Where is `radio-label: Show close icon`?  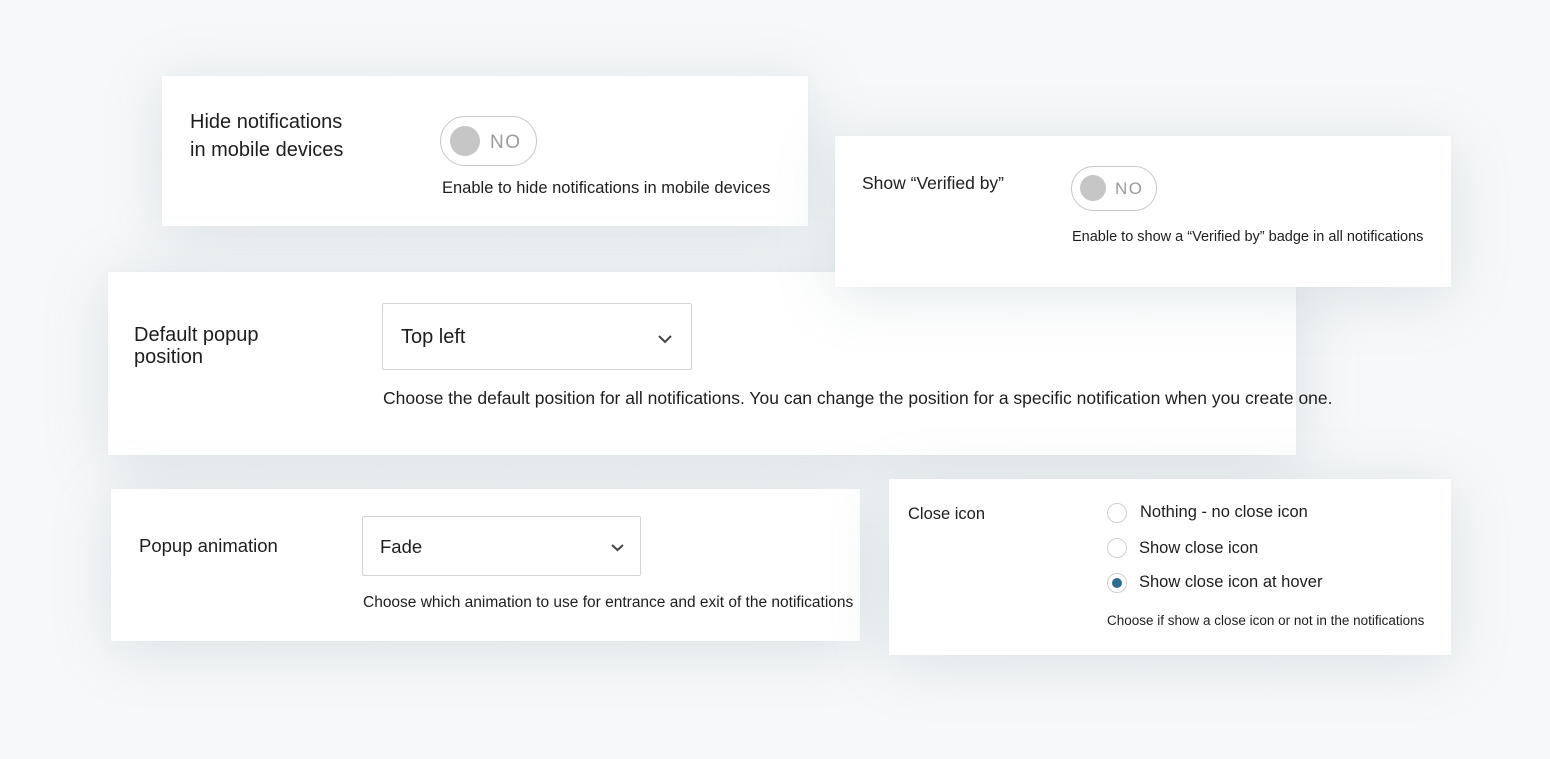 radio-label: Show close icon is located at coordinates (1199, 548).